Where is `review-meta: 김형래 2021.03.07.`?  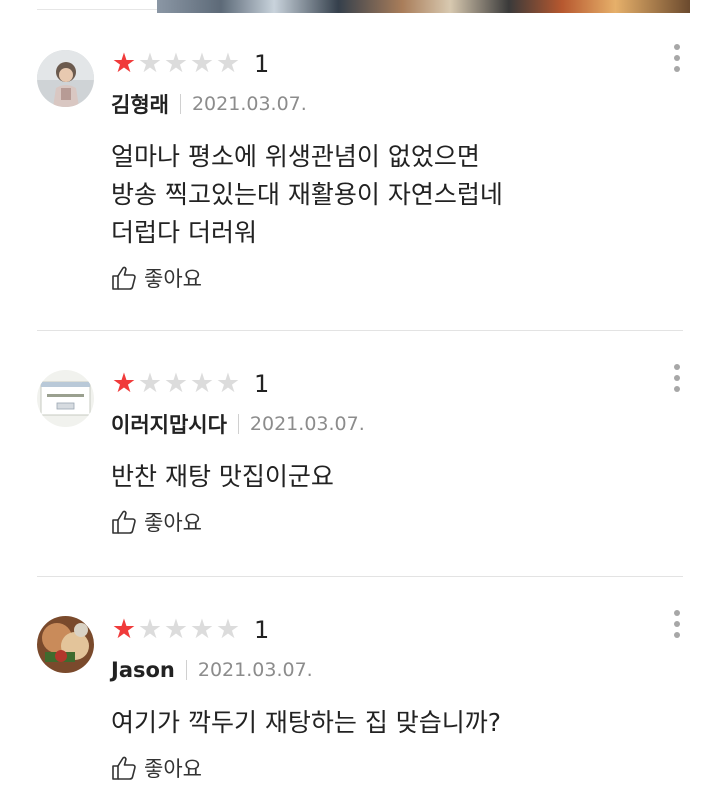
review-meta: 김형래 2021.03.07. is located at coordinates (209, 104).